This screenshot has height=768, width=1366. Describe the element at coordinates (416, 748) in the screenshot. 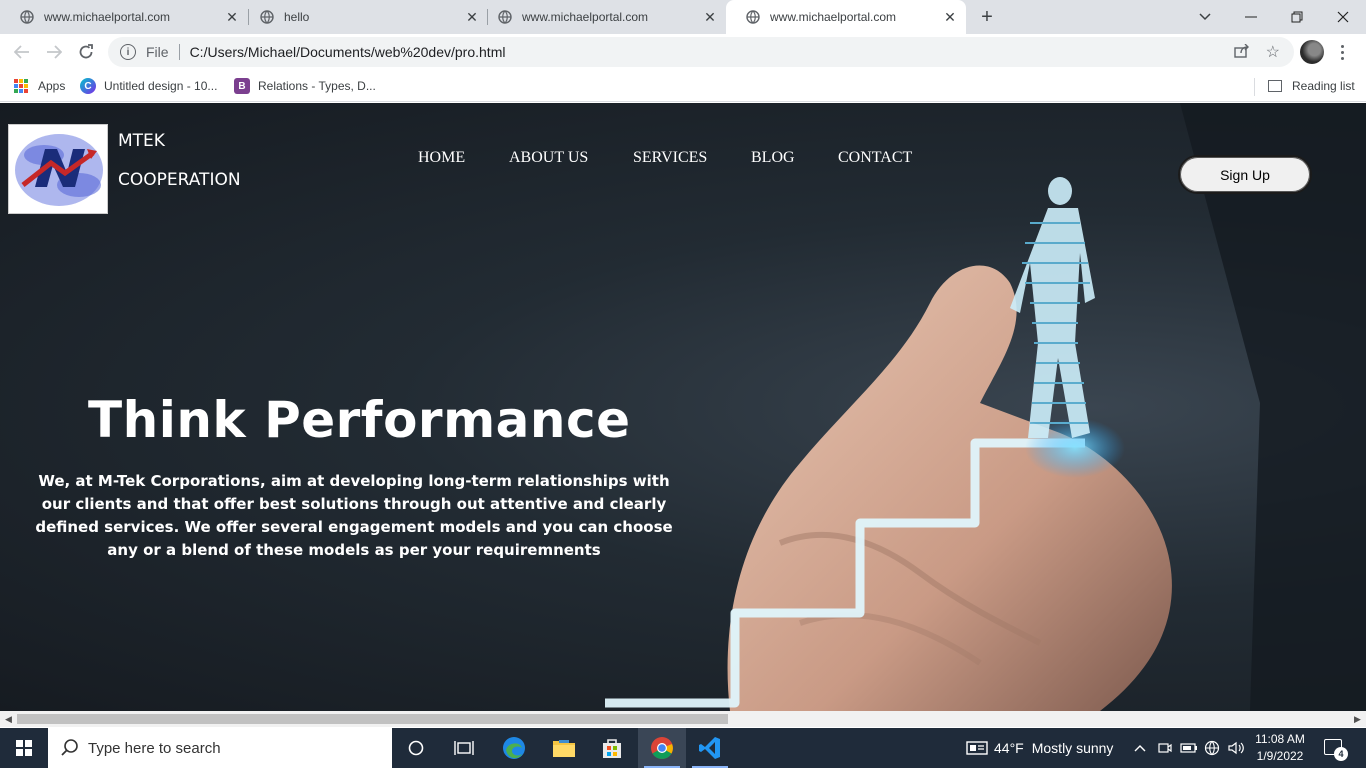

I see `cortana-icon` at that location.